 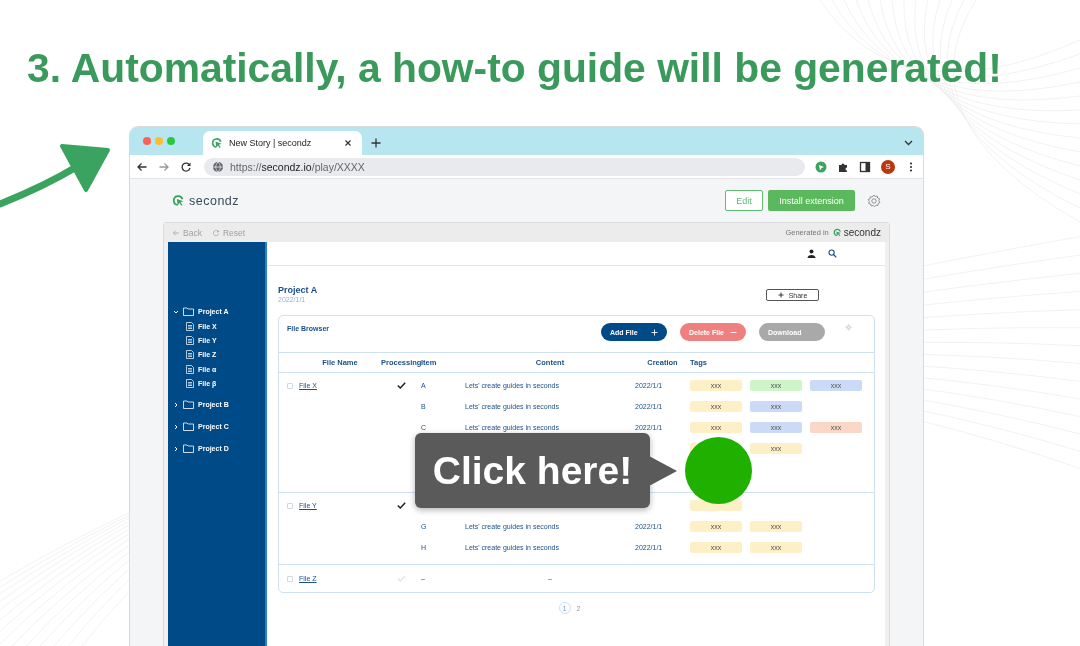 What do you see at coordinates (504, 166) in the screenshot?
I see `address-bar: https://secondz.io/play/XXXX` at bounding box center [504, 166].